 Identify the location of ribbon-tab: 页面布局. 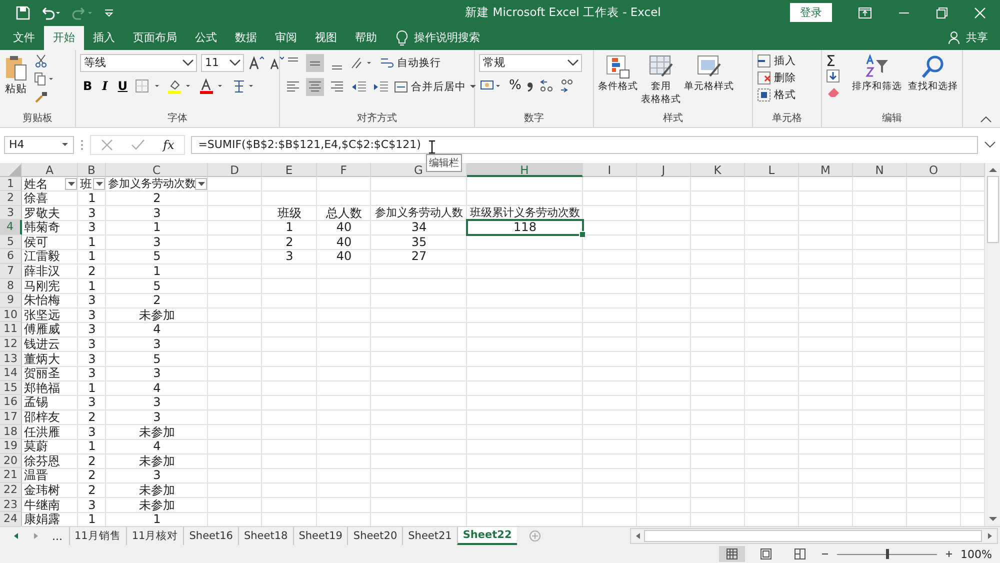
(155, 38).